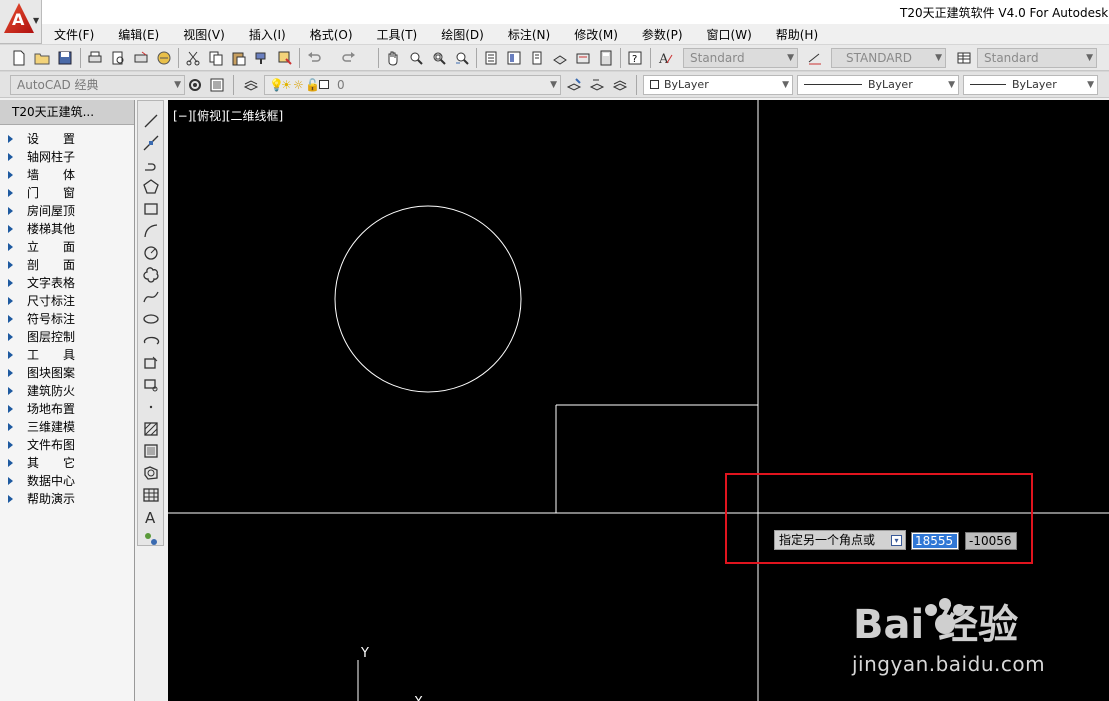 The image size is (1109, 701). I want to click on publish-icon, so click(141, 58).